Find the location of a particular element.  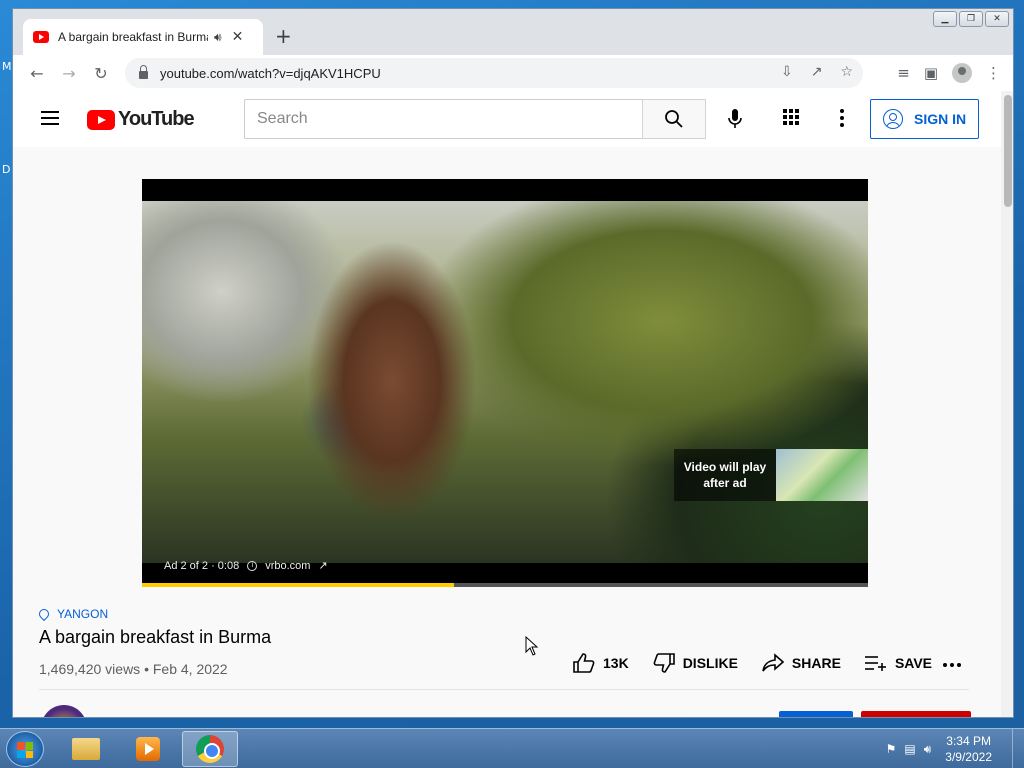

taskbar: ⚑ ▤ 🔊︎ 3:34 PM 3/9/2022 is located at coordinates (512, 748).